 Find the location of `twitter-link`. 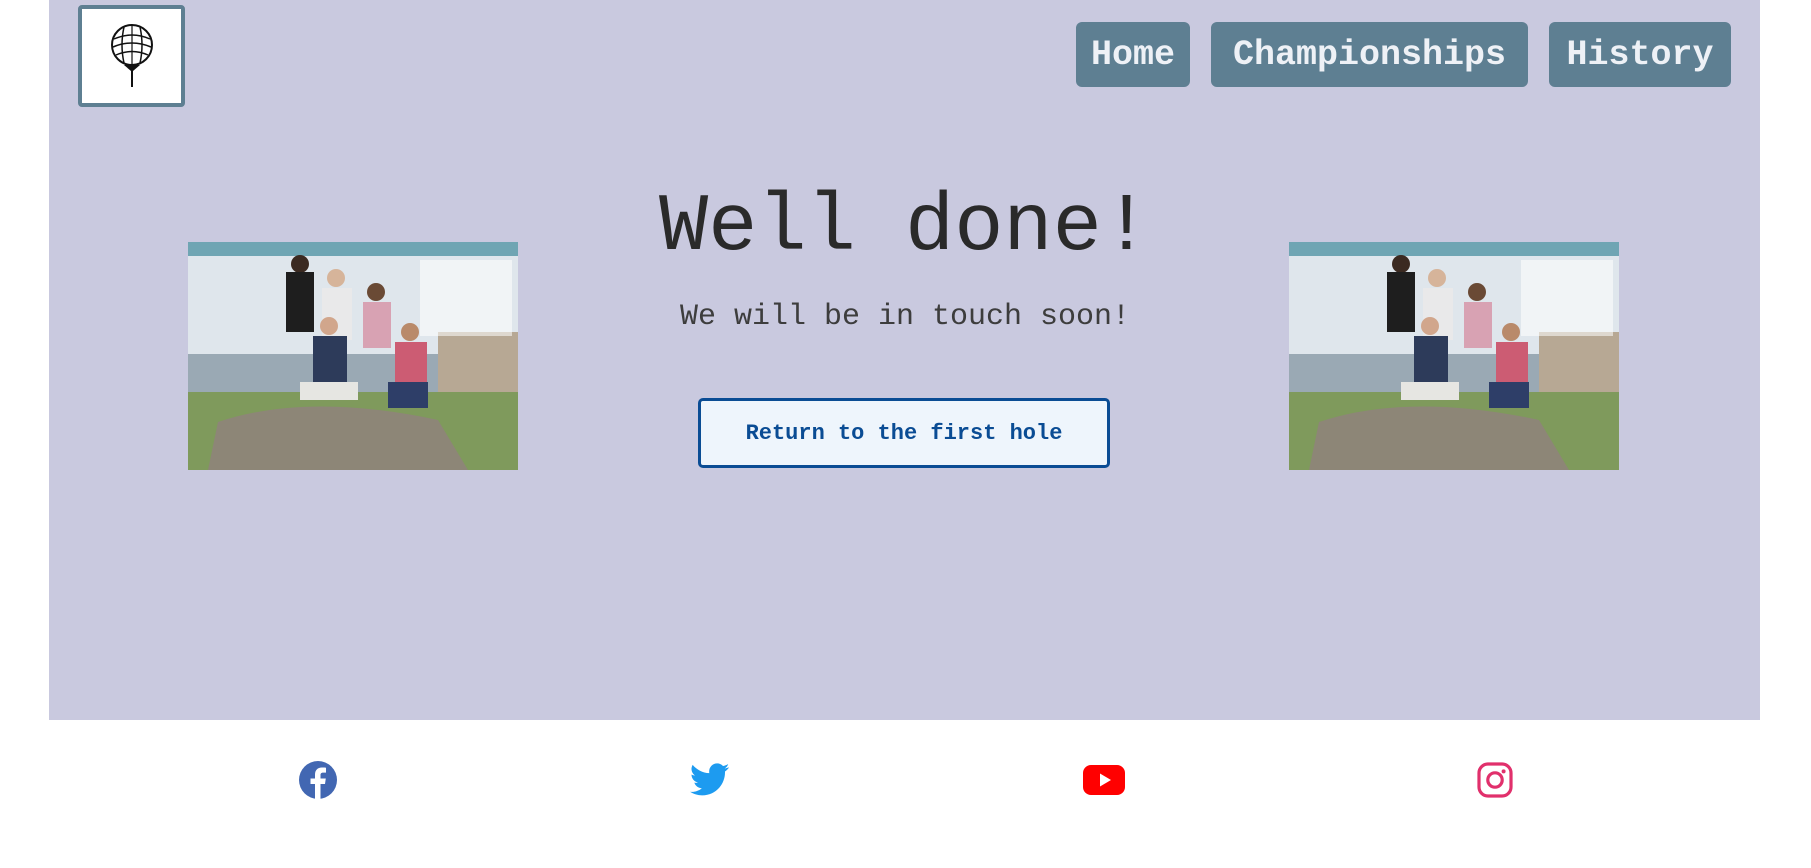

twitter-link is located at coordinates (710, 780).